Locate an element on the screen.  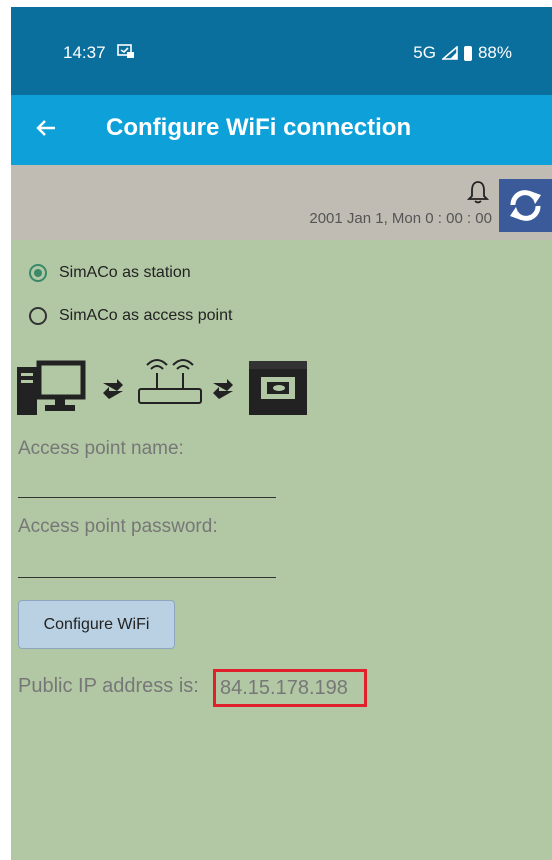
ap-password-input is located at coordinates (147, 577).